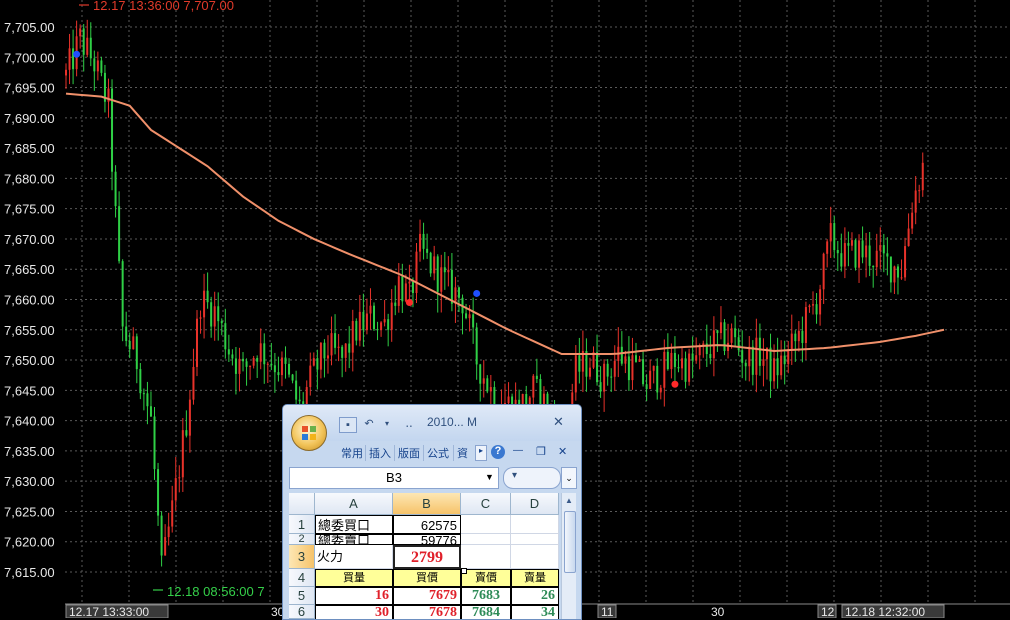 The image size is (1010, 620). What do you see at coordinates (486, 596) in the screenshot?
I see `cell-c5: 7683` at bounding box center [486, 596].